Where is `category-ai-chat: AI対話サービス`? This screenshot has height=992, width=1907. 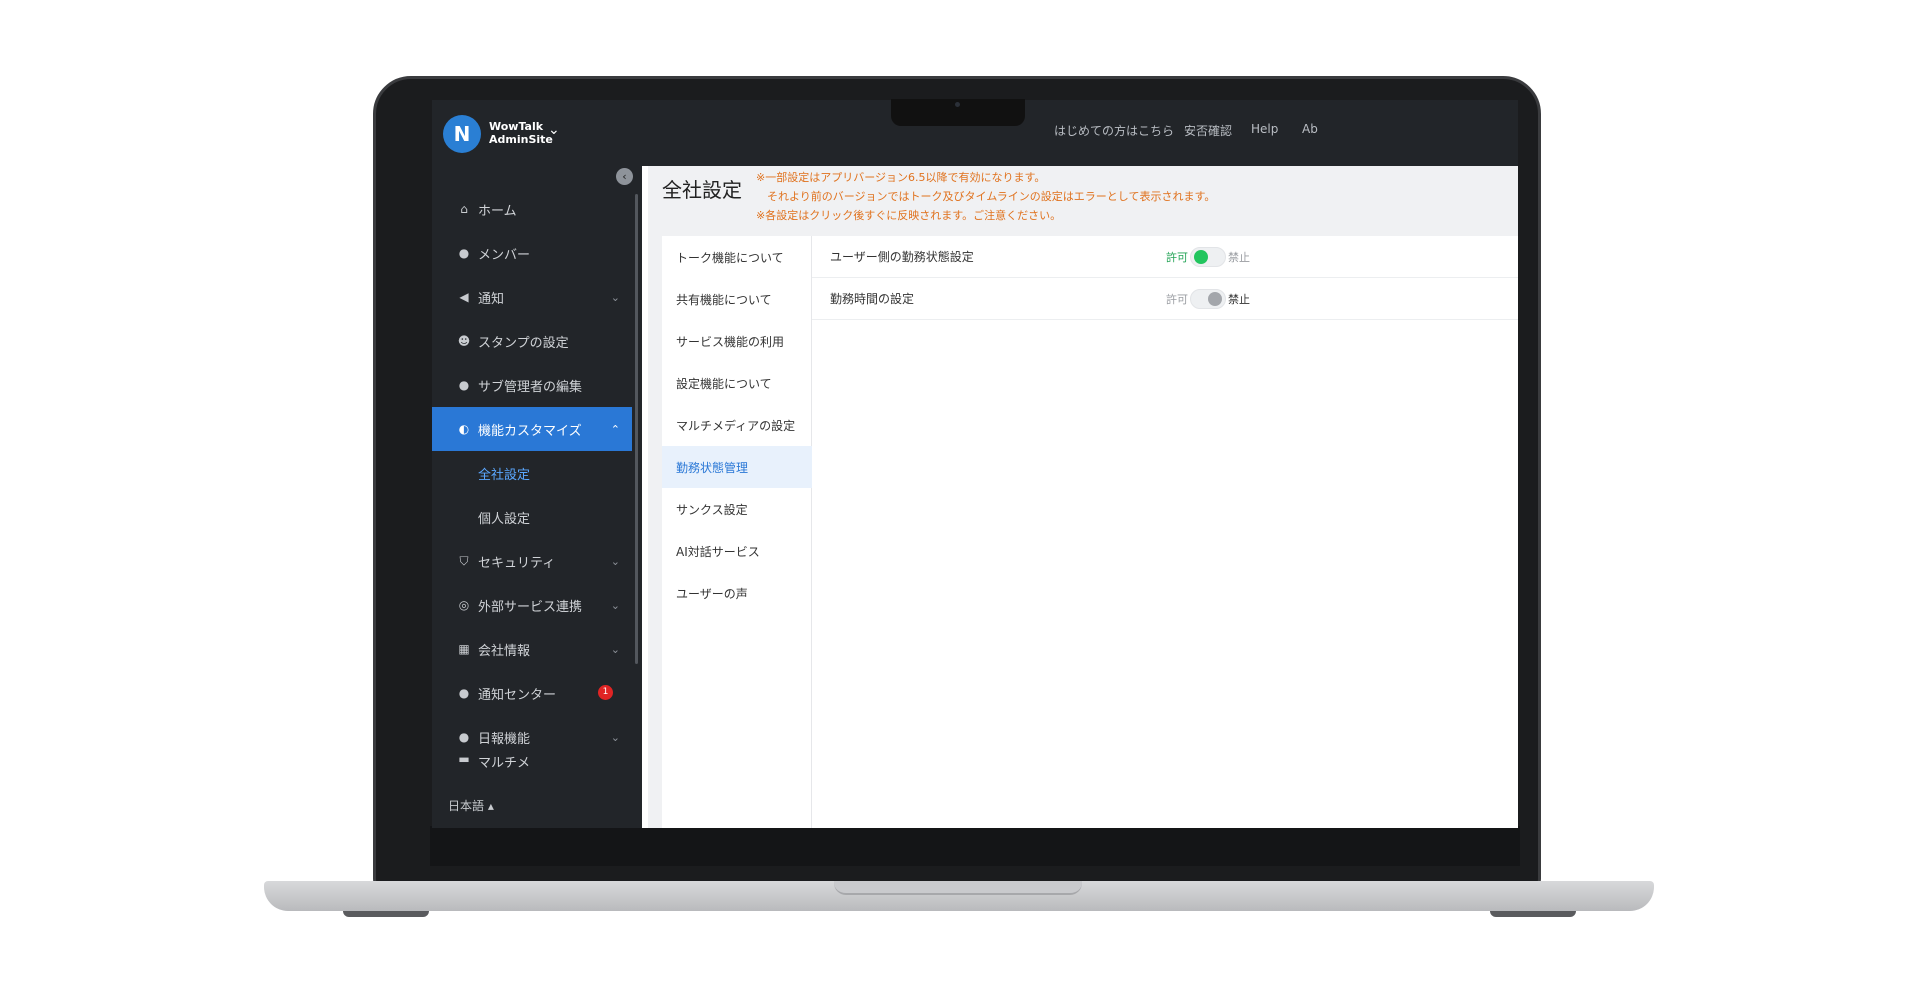
category-ai-chat: AI対話サービス is located at coordinates (737, 551).